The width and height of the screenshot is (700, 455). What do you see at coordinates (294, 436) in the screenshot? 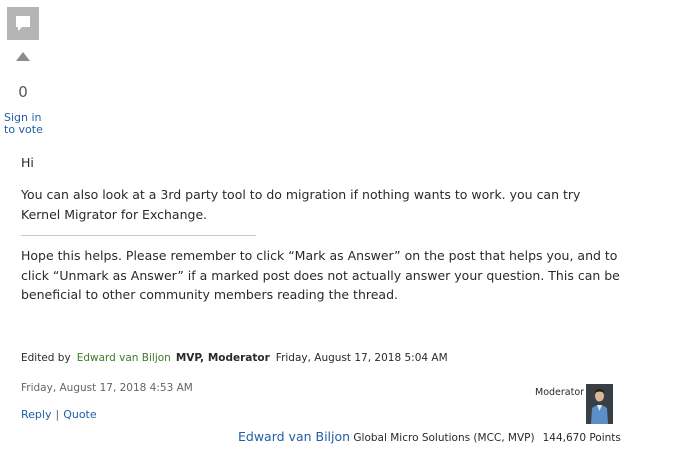
I see `author-name-link: Edward van Biljon` at bounding box center [294, 436].